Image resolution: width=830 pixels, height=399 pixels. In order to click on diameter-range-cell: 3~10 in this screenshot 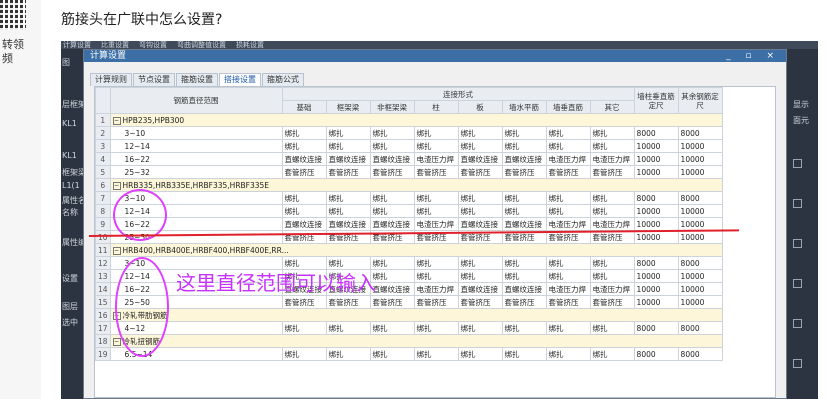, I will do `click(196, 133)`.